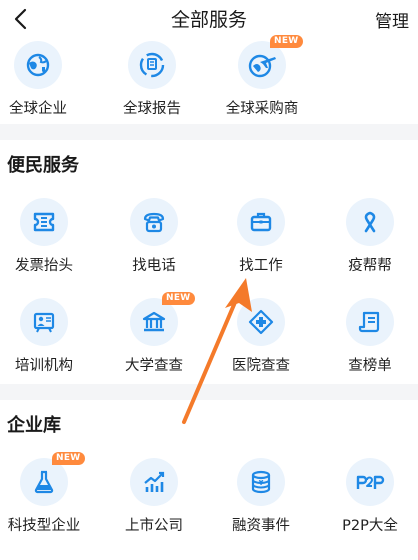  What do you see at coordinates (261, 222) in the screenshot?
I see `briefcase-icon` at bounding box center [261, 222].